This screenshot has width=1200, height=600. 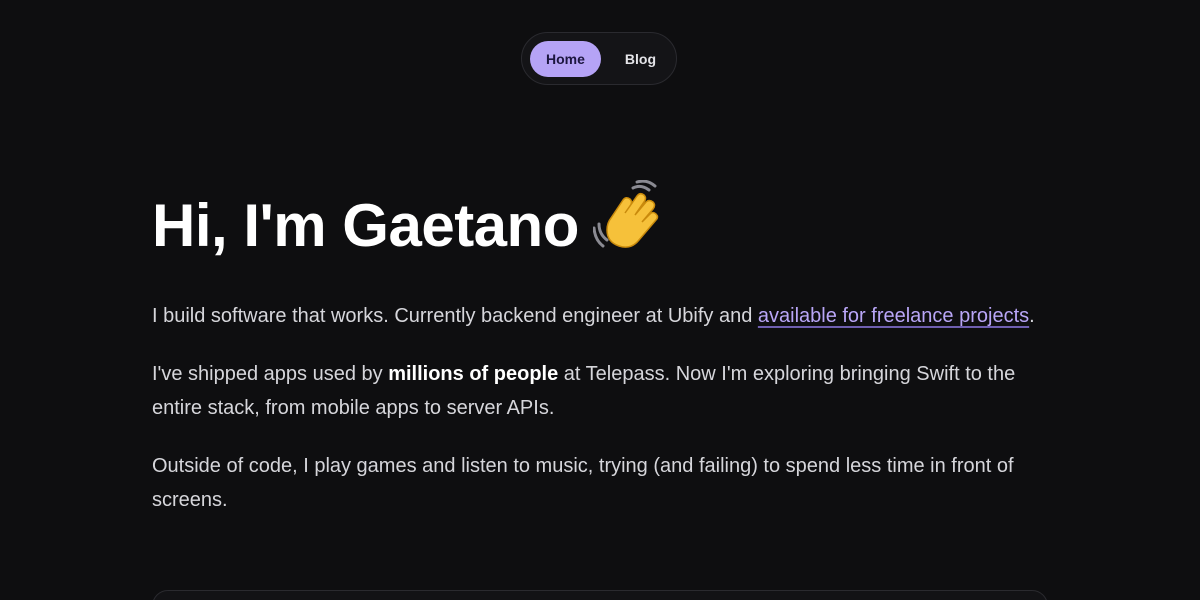 What do you see at coordinates (640, 59) in the screenshot?
I see `nav-item-blog: Blog` at bounding box center [640, 59].